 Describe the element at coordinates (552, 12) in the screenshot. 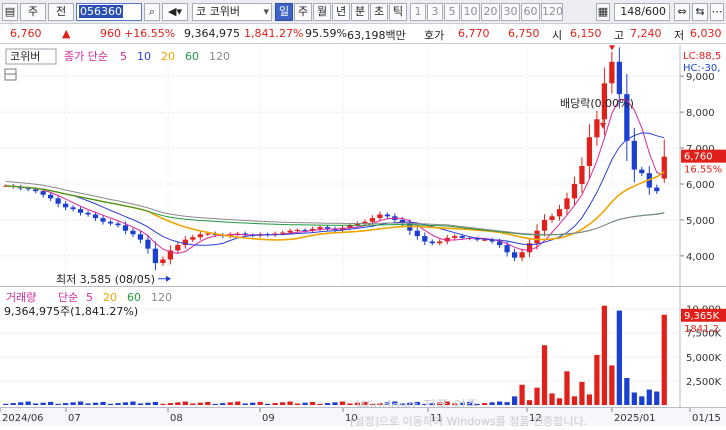

I see `interval-button-120: 120` at that location.